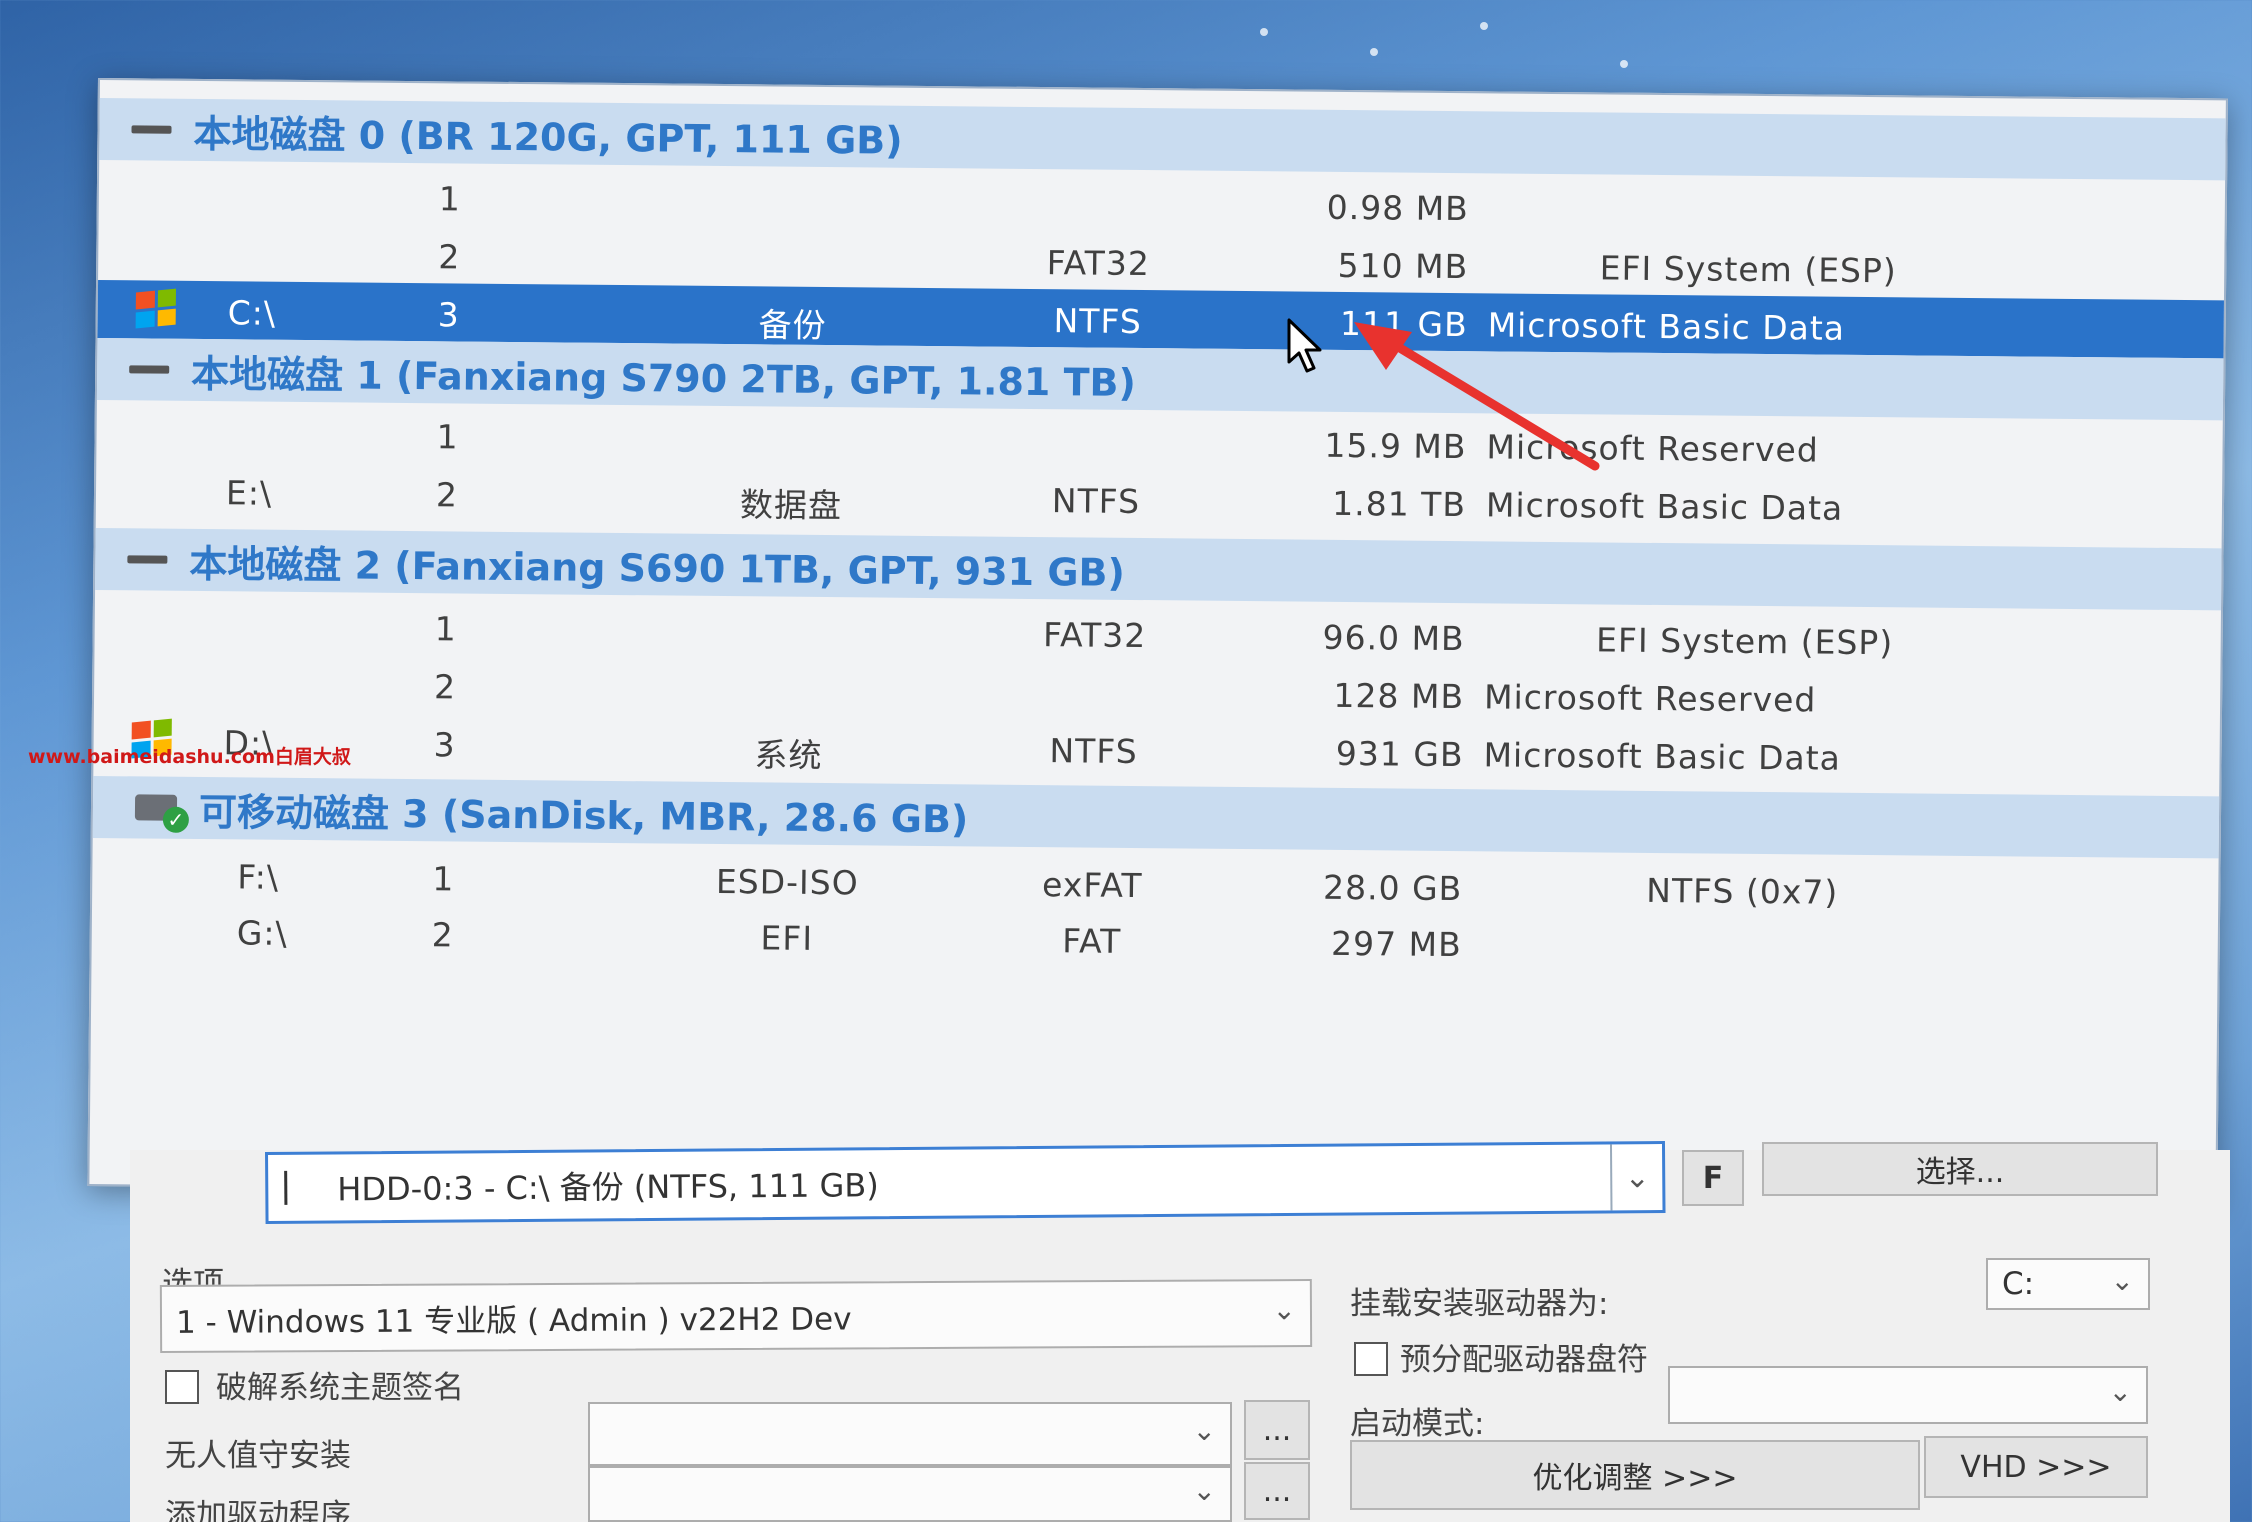 The height and width of the screenshot is (1522, 2252). Describe the element at coordinates (965, 1182) in the screenshot. I see `target-partition-combobox: HDD-0:3 - C:\ 备份 (NTFS, 111 GB) ⌄` at that location.